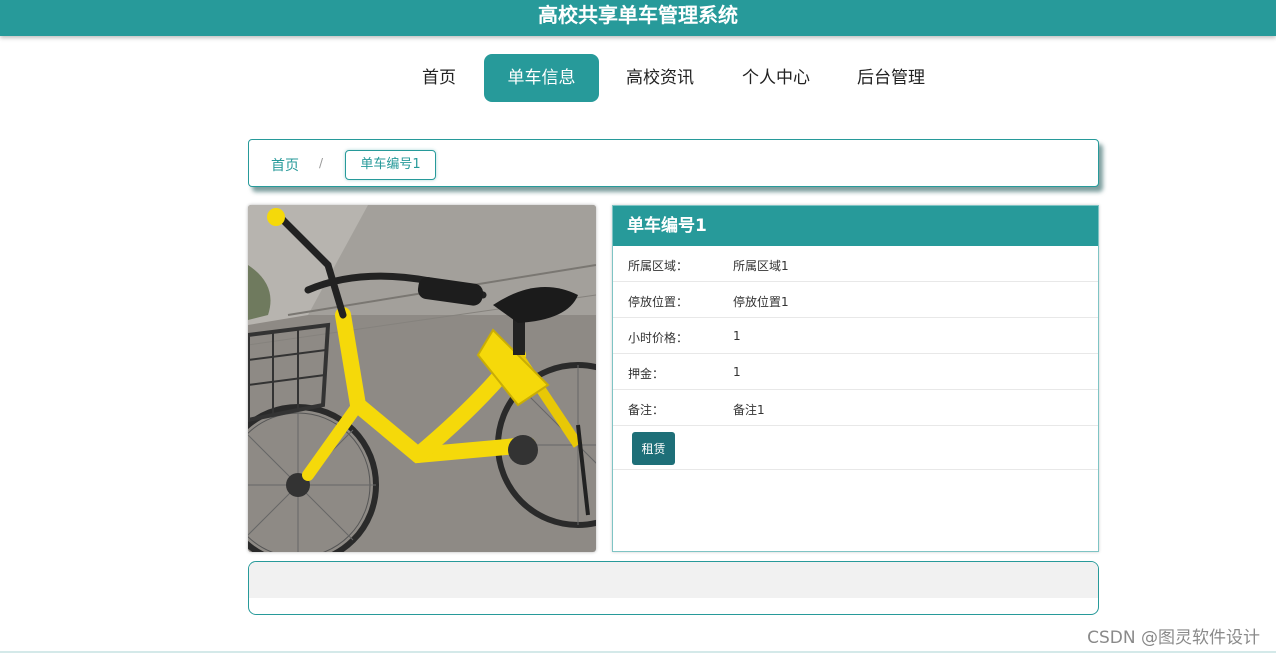  I want to click on parking-location-value: 停放位置1, so click(761, 302).